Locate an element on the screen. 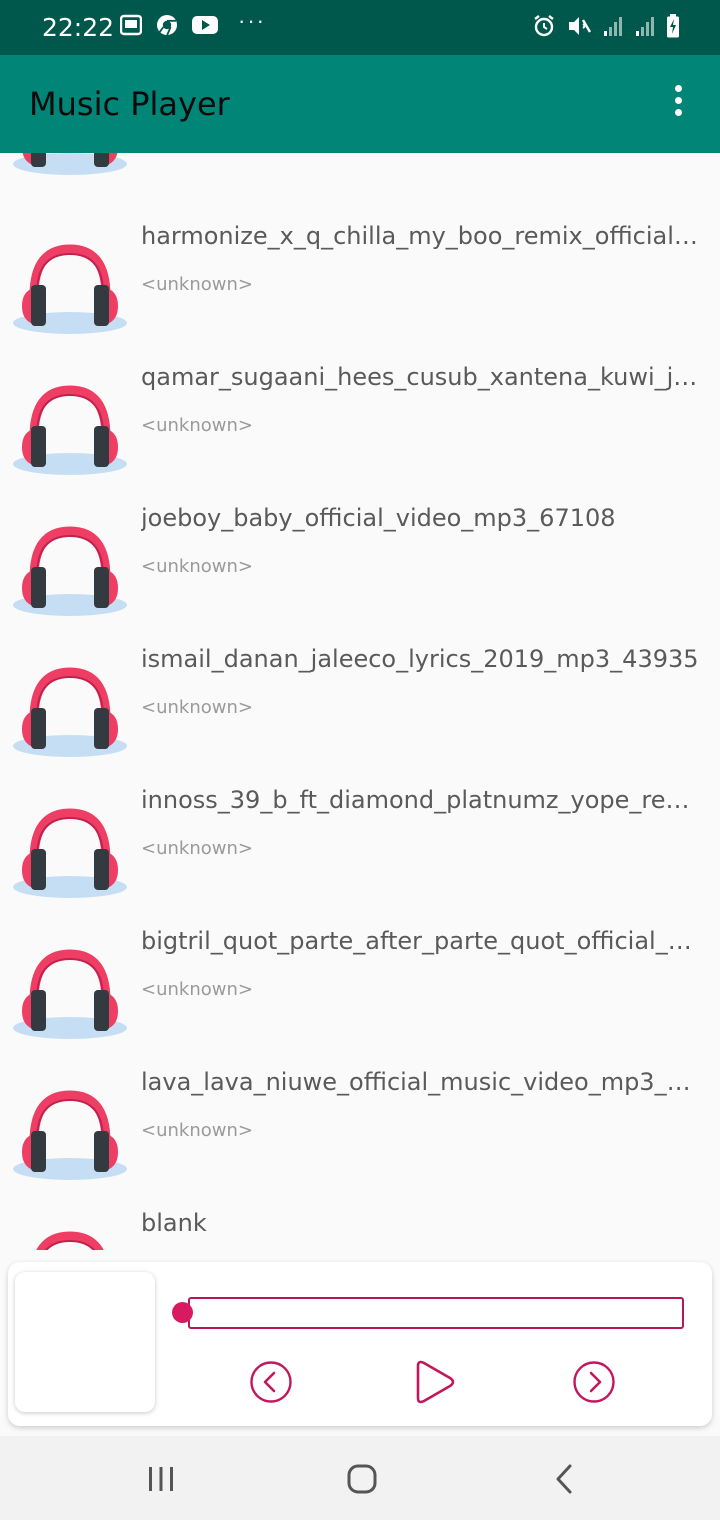  status-time: 22:22 is located at coordinates (78, 27).